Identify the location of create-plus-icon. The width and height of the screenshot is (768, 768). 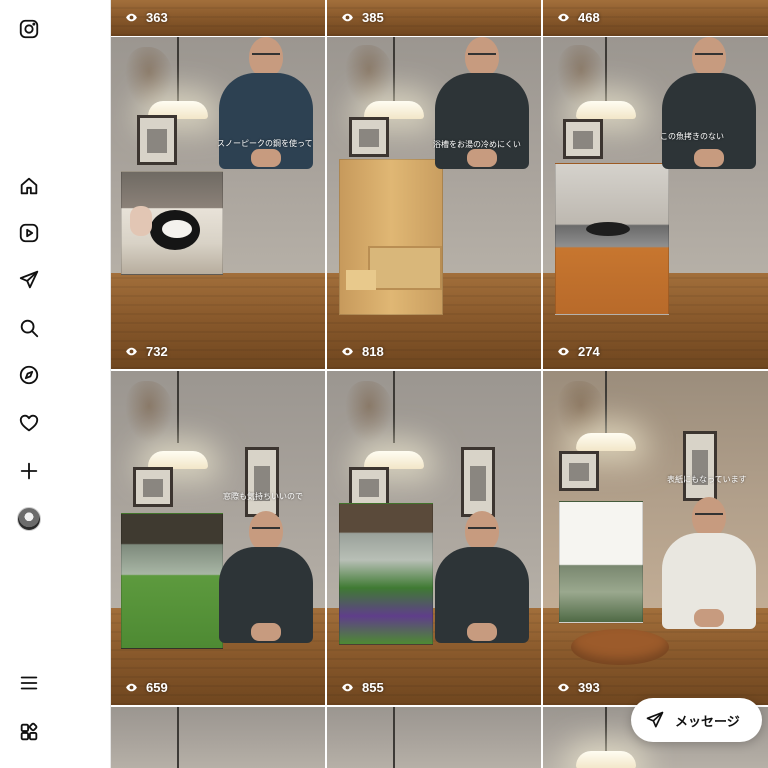
(29, 471).